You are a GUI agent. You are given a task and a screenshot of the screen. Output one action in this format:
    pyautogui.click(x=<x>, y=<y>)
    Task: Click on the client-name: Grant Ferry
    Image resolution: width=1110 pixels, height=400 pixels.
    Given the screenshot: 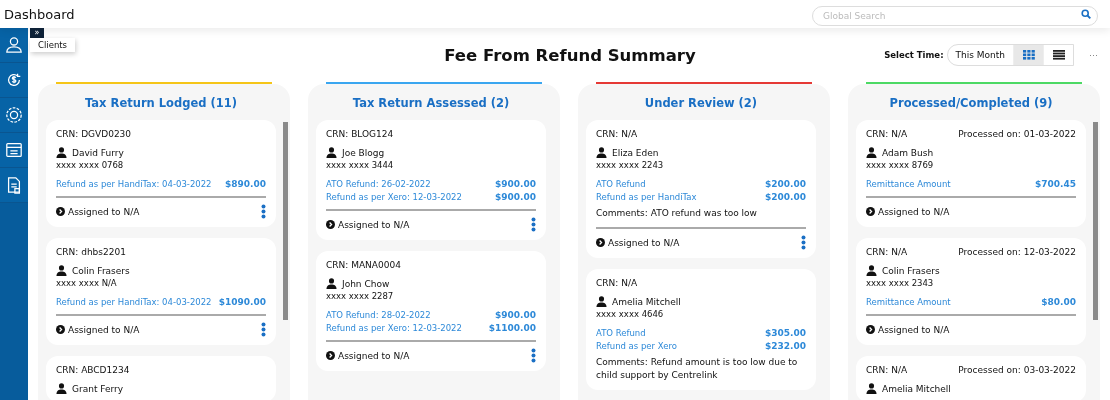 What is the action you would take?
    pyautogui.click(x=98, y=388)
    